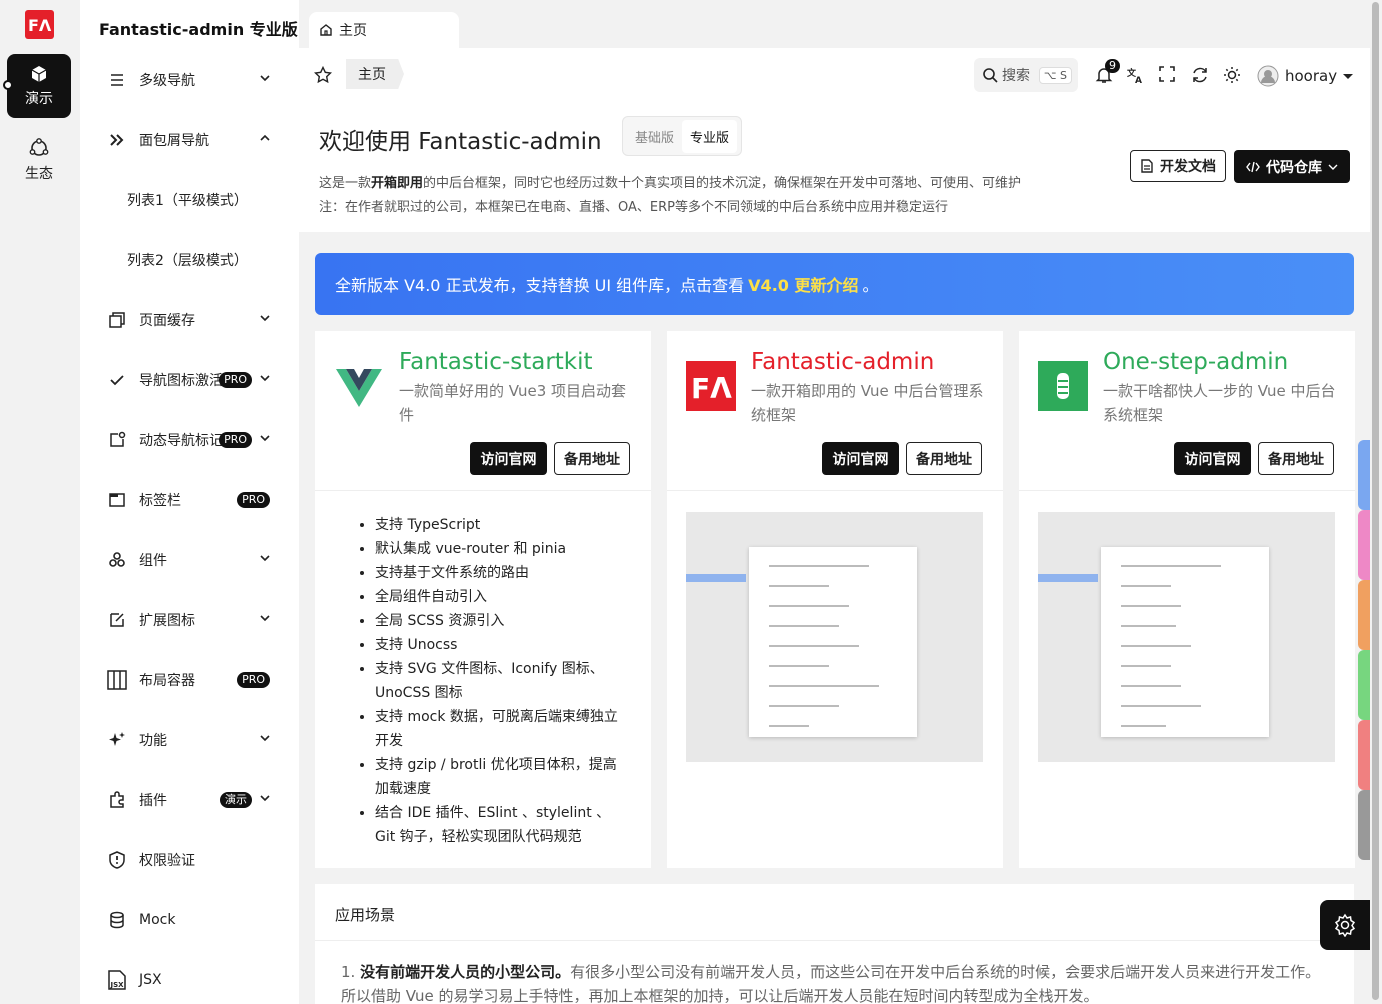  I want to click on theme-swatch-green, so click(1364, 685).